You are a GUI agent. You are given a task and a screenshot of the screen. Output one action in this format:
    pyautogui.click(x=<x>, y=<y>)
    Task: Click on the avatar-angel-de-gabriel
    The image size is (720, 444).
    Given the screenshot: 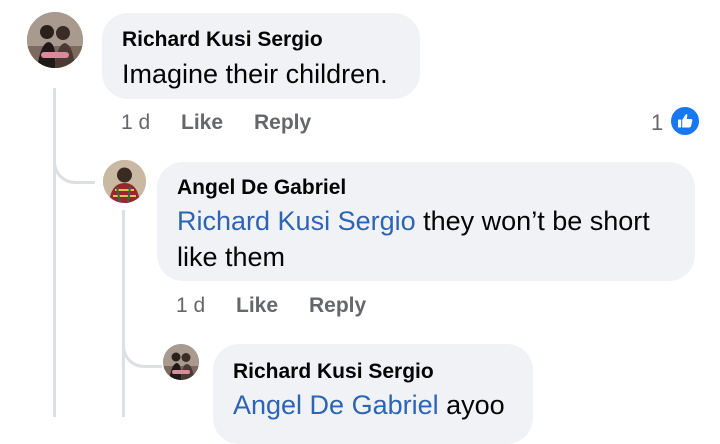 What is the action you would take?
    pyautogui.click(x=124, y=181)
    